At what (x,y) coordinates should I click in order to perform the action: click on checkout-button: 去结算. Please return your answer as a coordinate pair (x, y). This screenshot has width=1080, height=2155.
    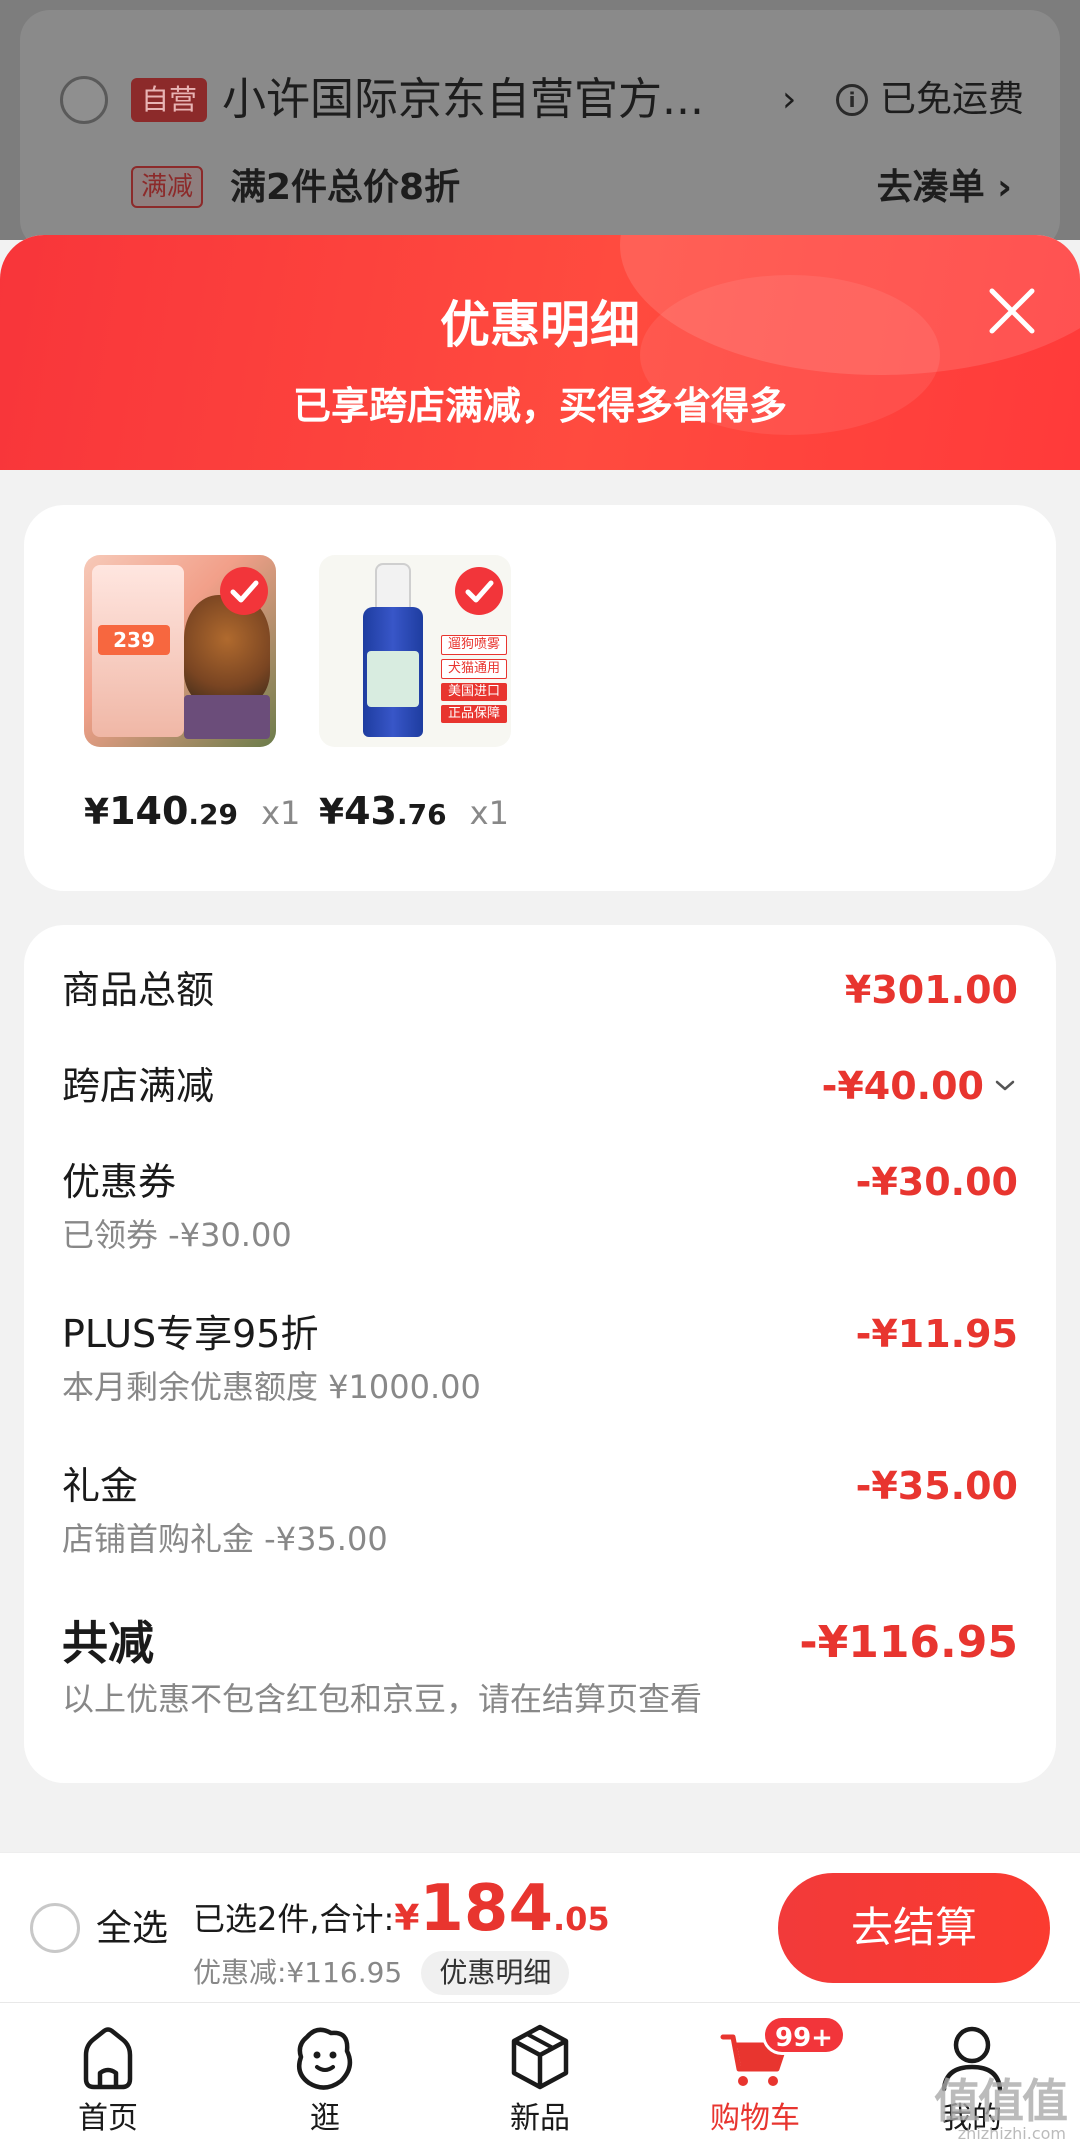
    Looking at the image, I should click on (914, 1928).